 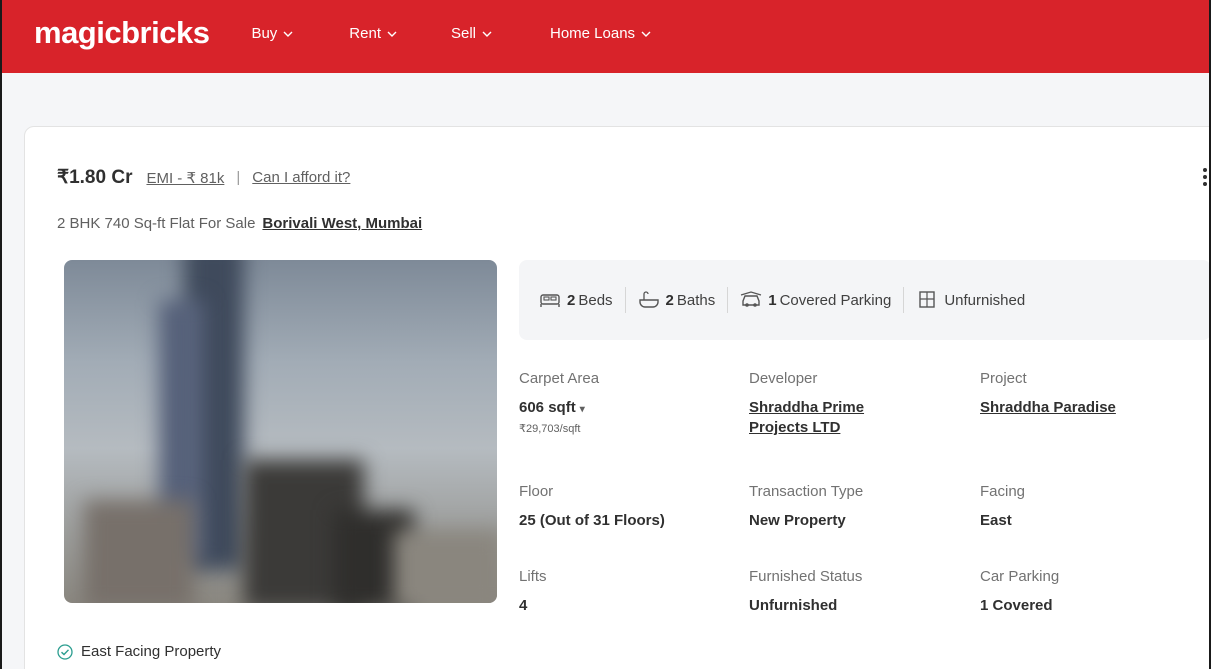 I want to click on parking-count: 1, so click(x=772, y=300).